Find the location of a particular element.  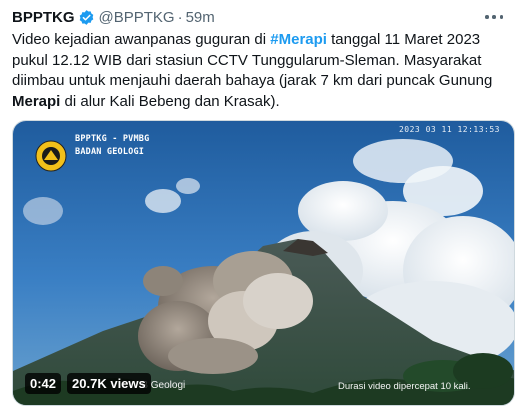

text-segment: tanggal 11 Maret 2023 is located at coordinates (403, 39).